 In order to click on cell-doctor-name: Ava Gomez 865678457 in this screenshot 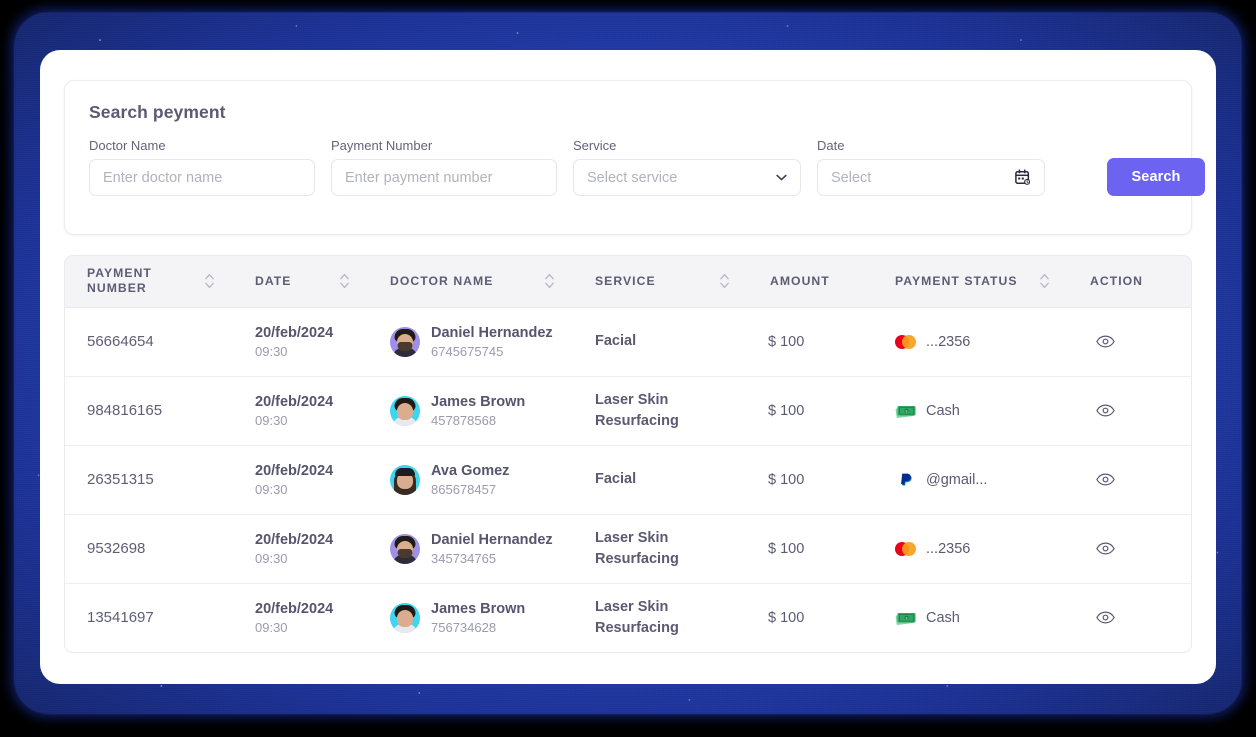, I will do `click(470, 480)`.